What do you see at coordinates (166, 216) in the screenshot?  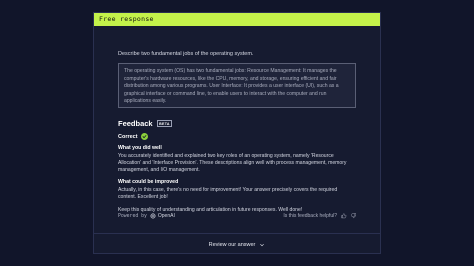 I see `provider-name: OpenAI` at bounding box center [166, 216].